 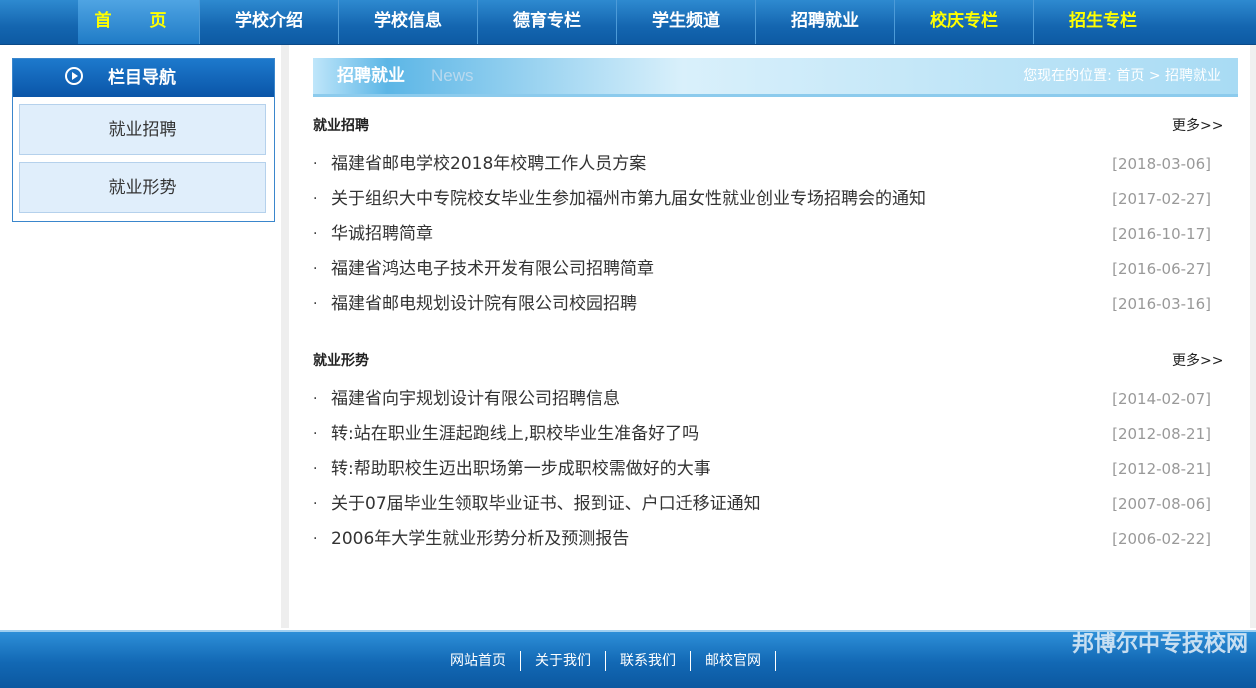 What do you see at coordinates (142, 187) in the screenshot?
I see `sidebar-item-employment-situation: 就业形势` at bounding box center [142, 187].